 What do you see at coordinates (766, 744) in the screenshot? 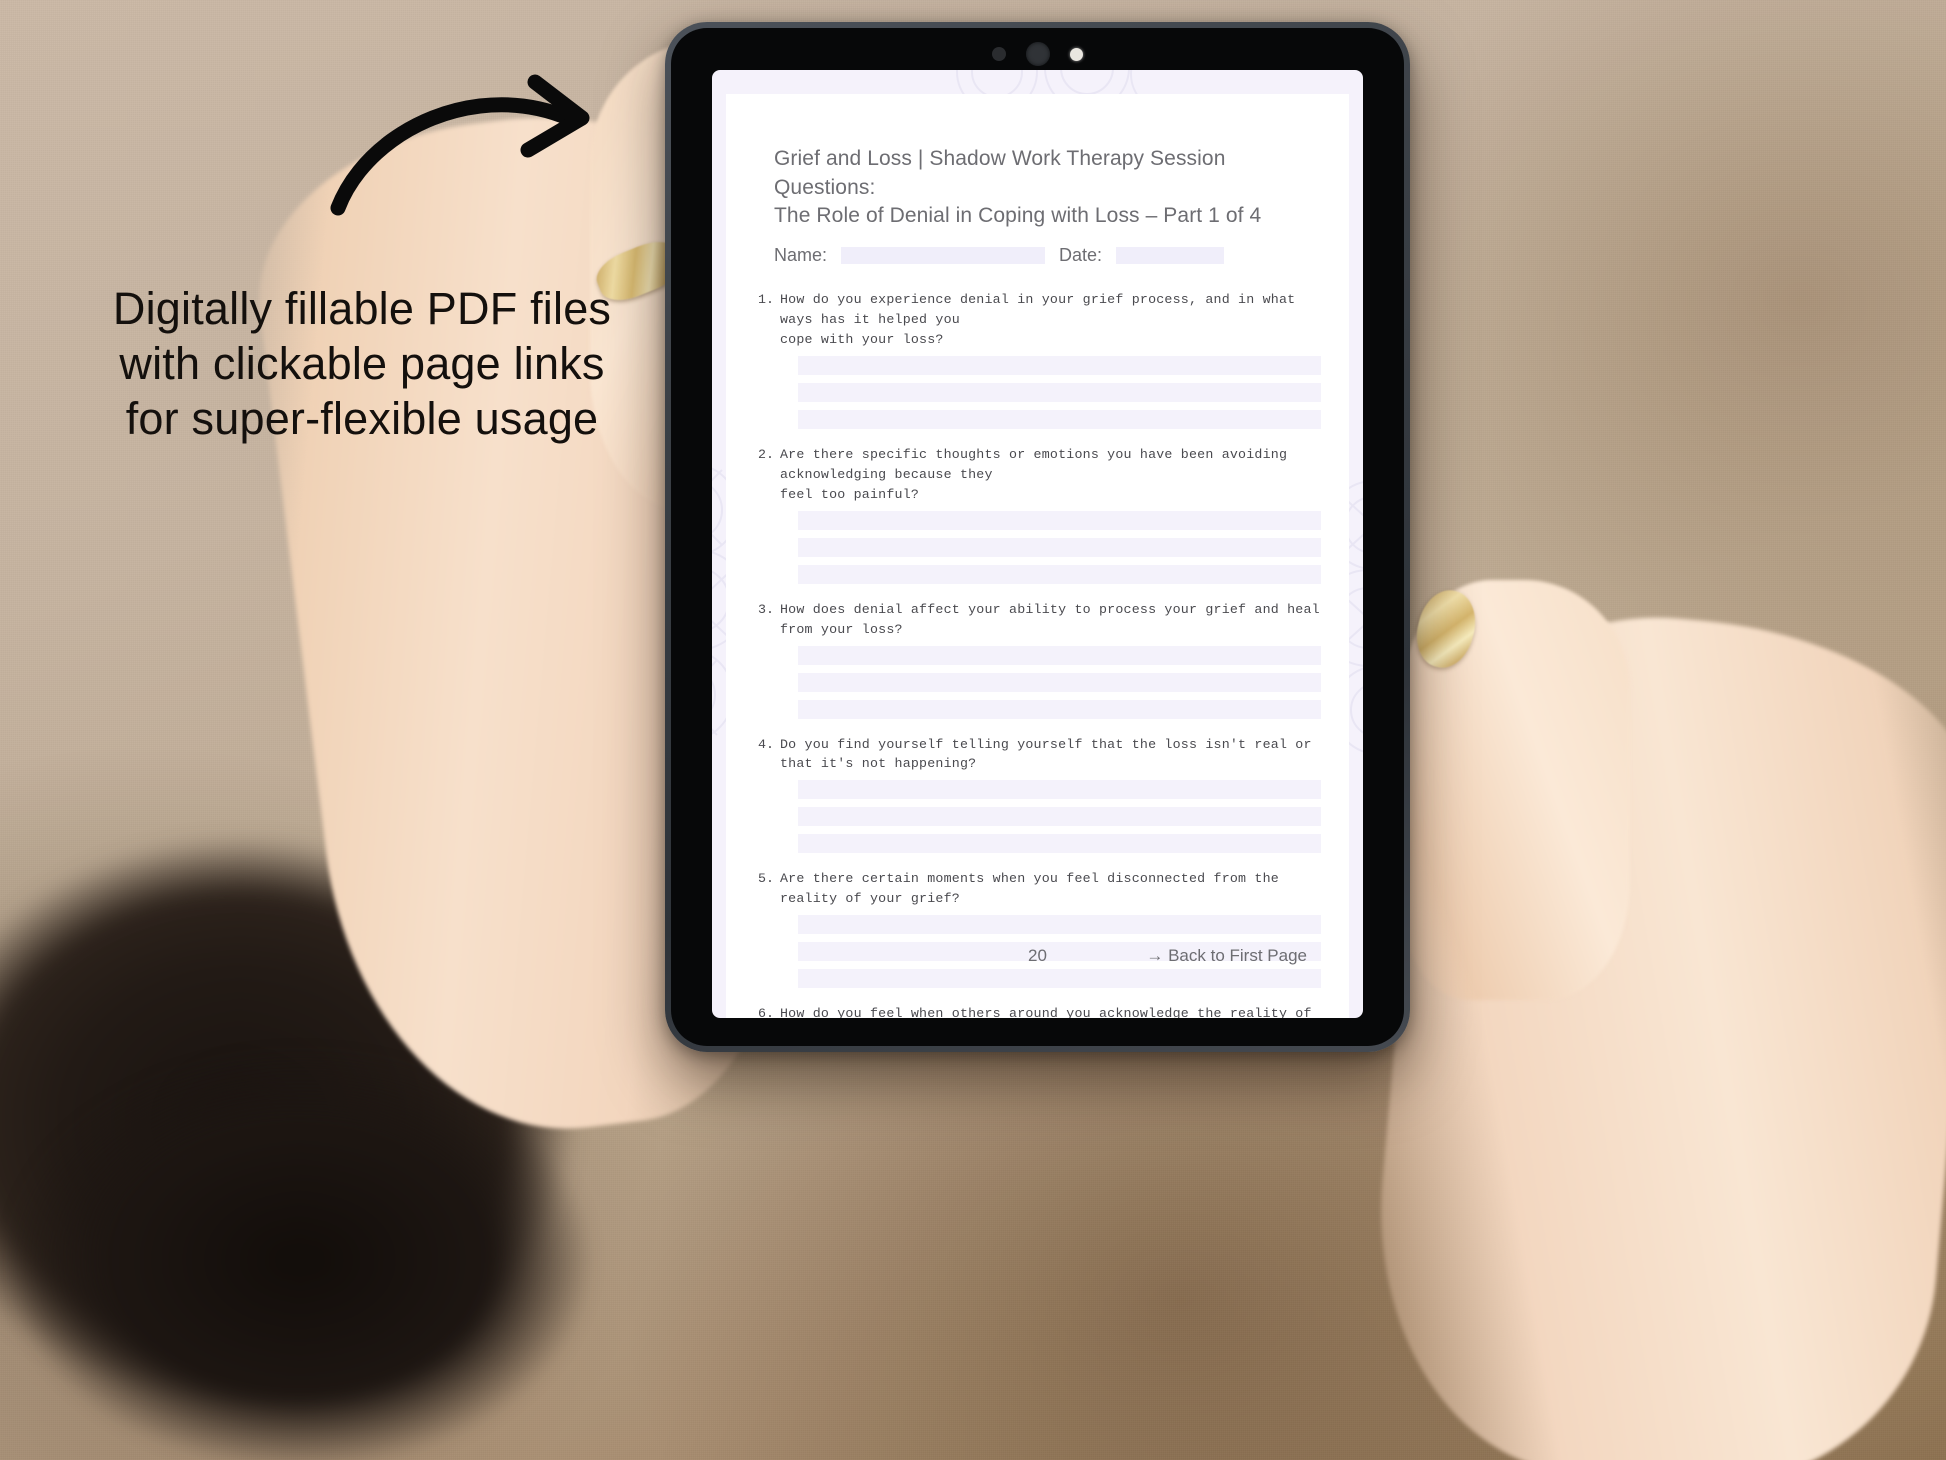
I see `question-number: 4.` at bounding box center [766, 744].